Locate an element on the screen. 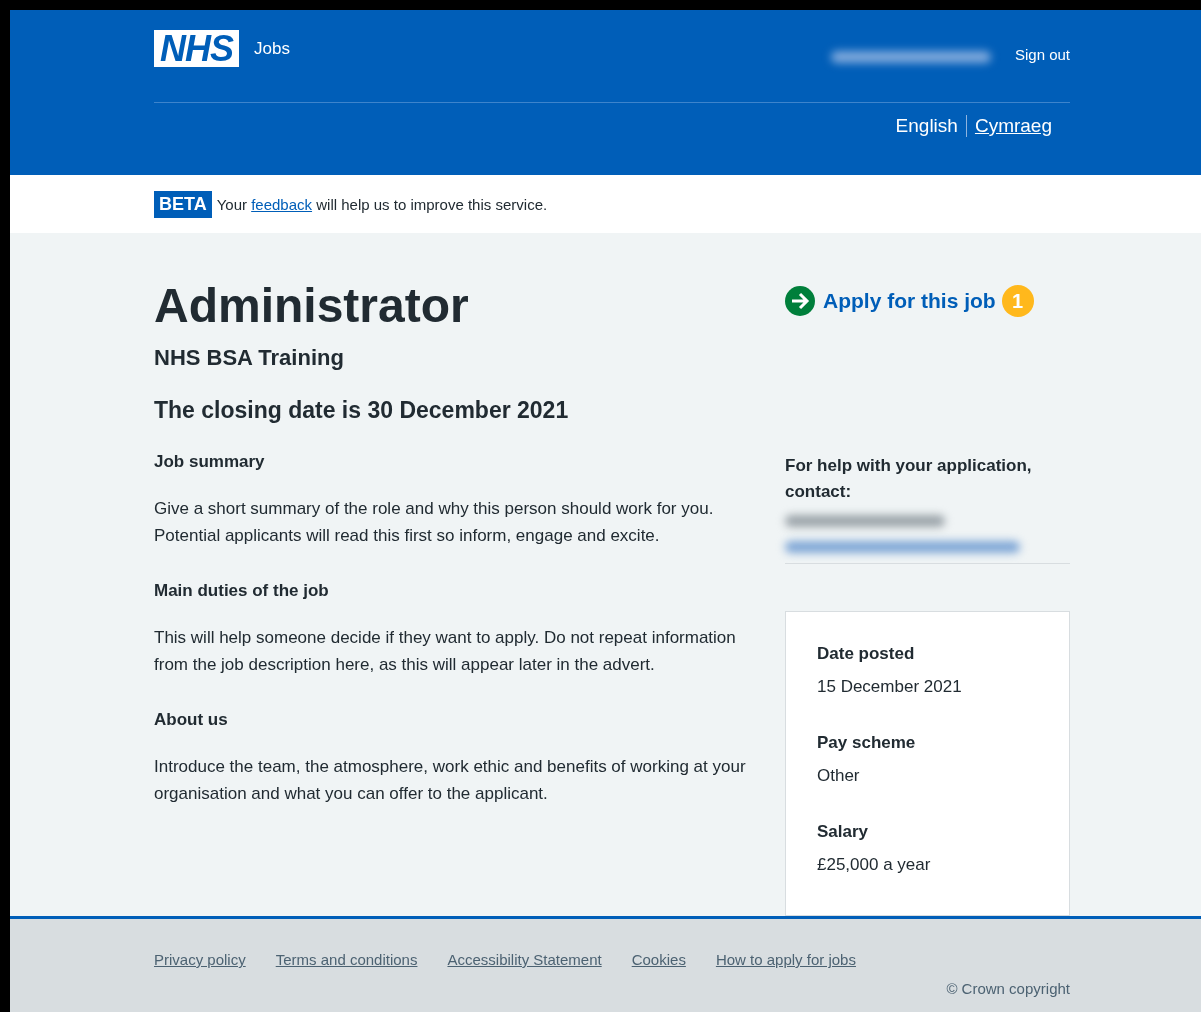 This screenshot has width=1201, height=1012. apply-link: Apply for this job 1 is located at coordinates (927, 301).